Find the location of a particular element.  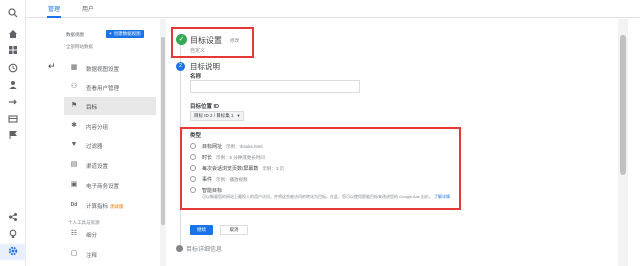

slot-id-label: 目标位置 ID is located at coordinates (205, 107).